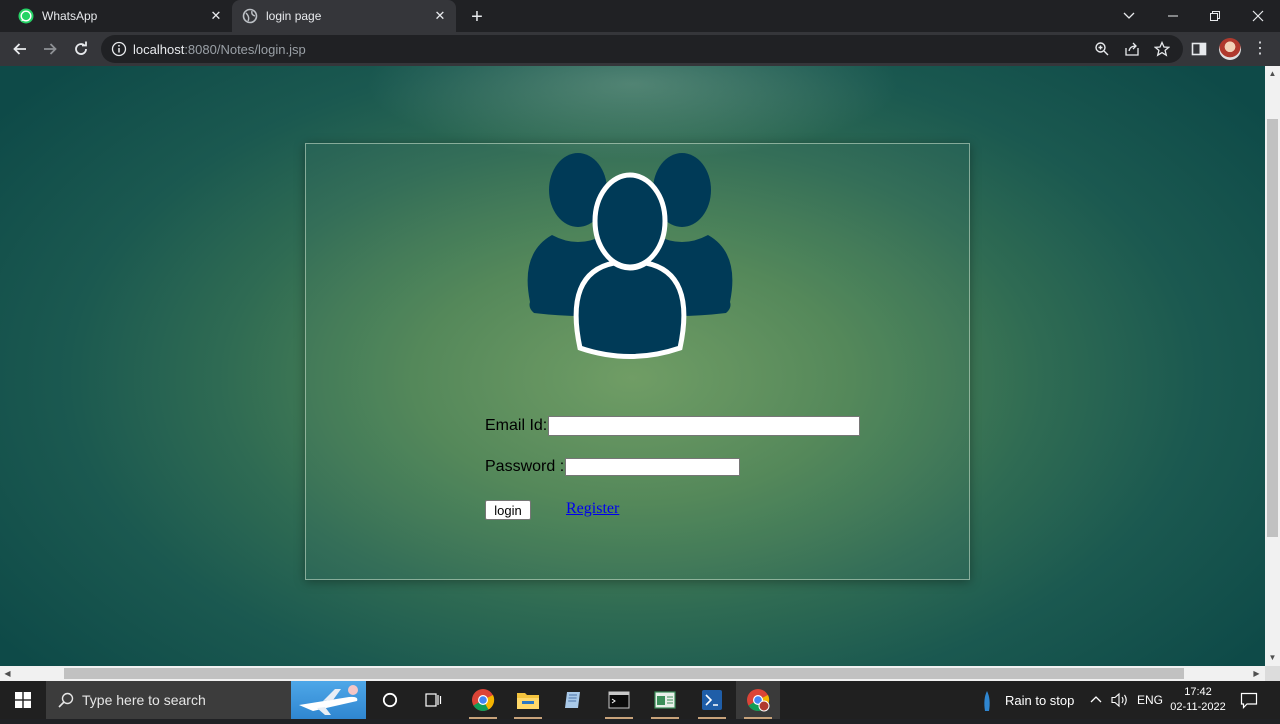  I want to click on clock: 17:42 02-11-2022, so click(1198, 700).